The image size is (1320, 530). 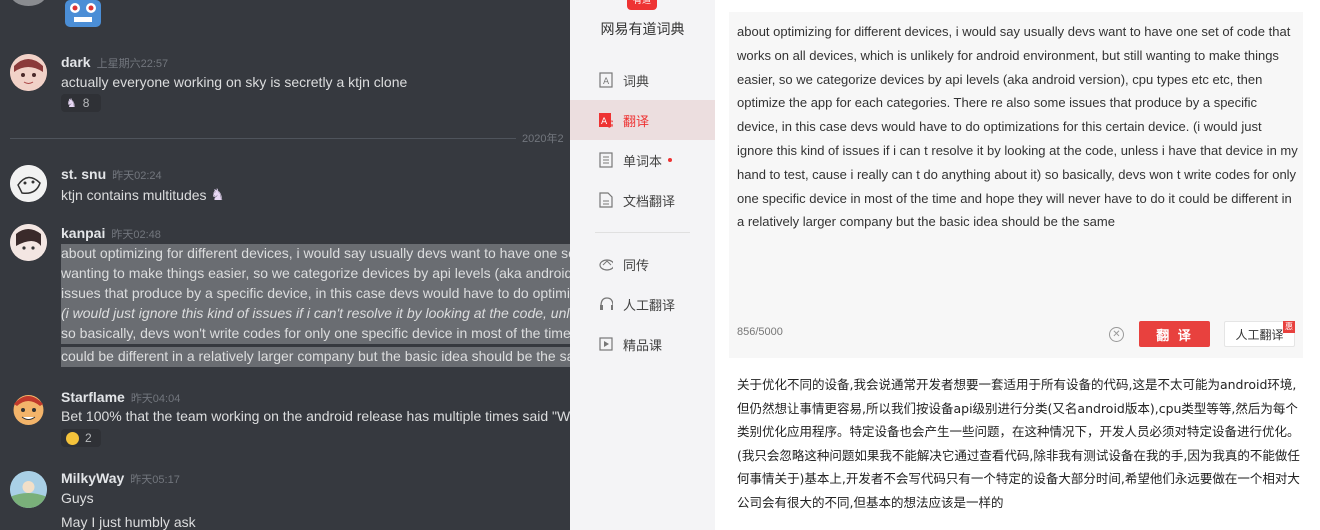 What do you see at coordinates (1289, 327) in the screenshot?
I see `discount-badge: 惠` at bounding box center [1289, 327].